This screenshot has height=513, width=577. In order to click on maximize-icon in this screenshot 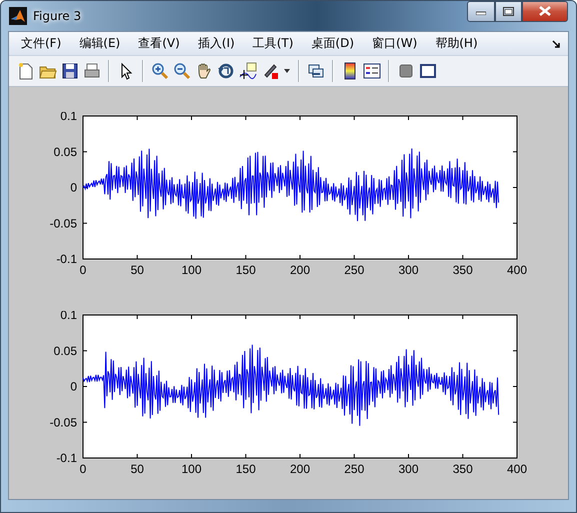, I will do `click(508, 11)`.